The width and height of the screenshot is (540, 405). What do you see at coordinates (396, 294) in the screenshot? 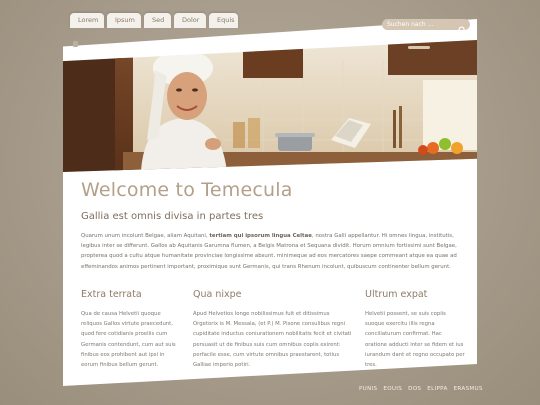
I see `column-heading: Ultrum expat` at bounding box center [396, 294].